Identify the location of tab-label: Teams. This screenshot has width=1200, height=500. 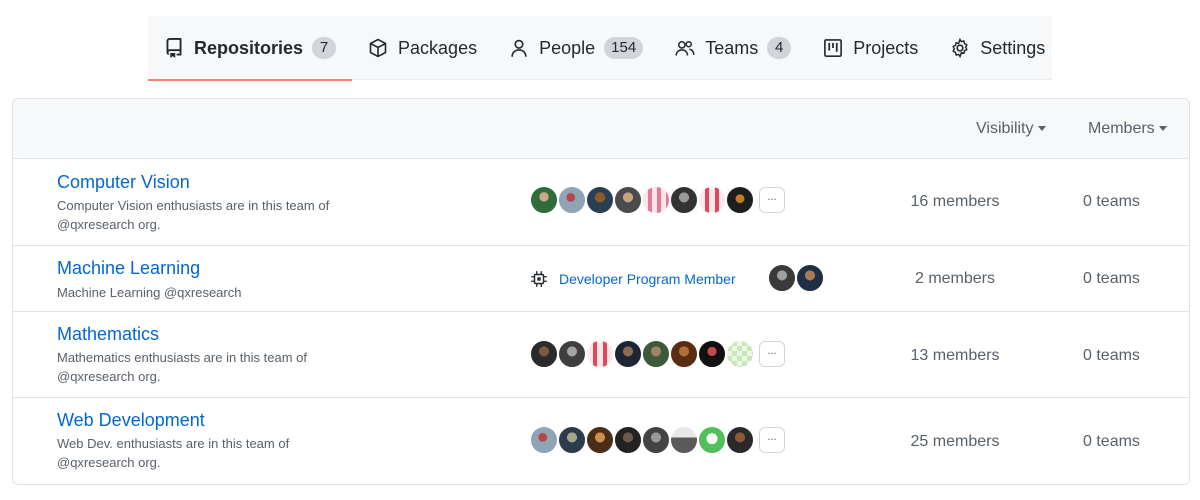
(732, 47).